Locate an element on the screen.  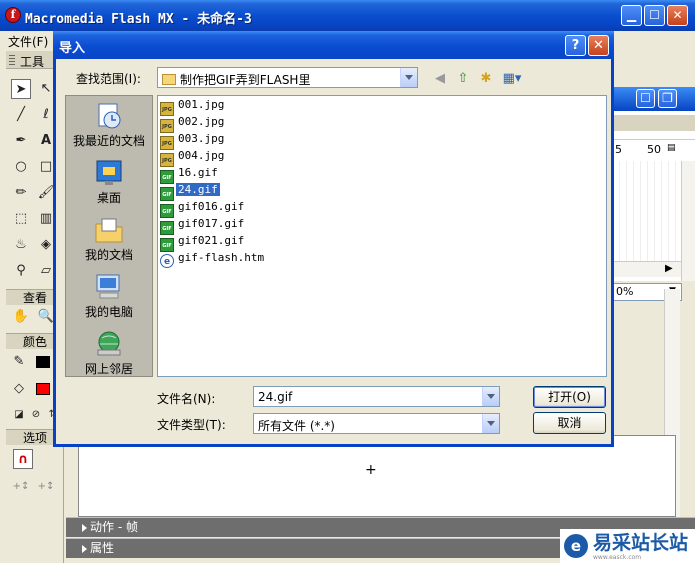
stroke-color-swatch is located at coordinates (43, 362).